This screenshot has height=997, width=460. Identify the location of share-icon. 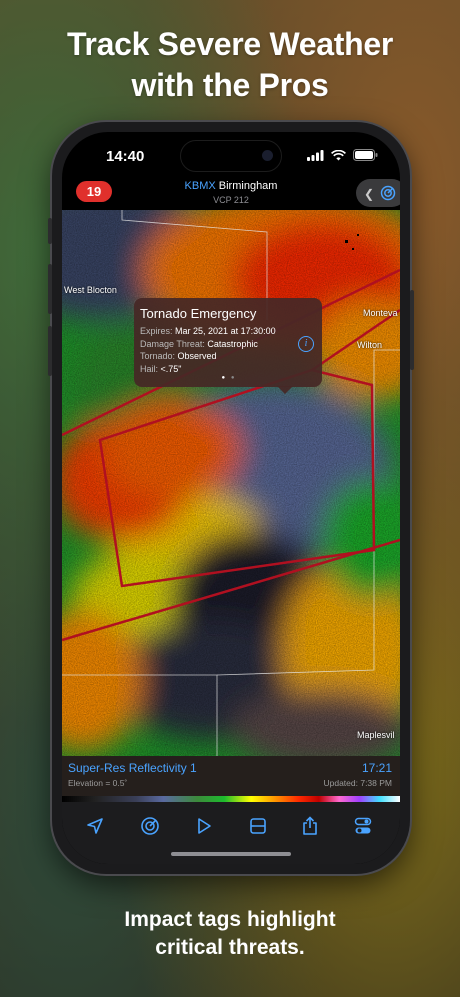
(310, 825).